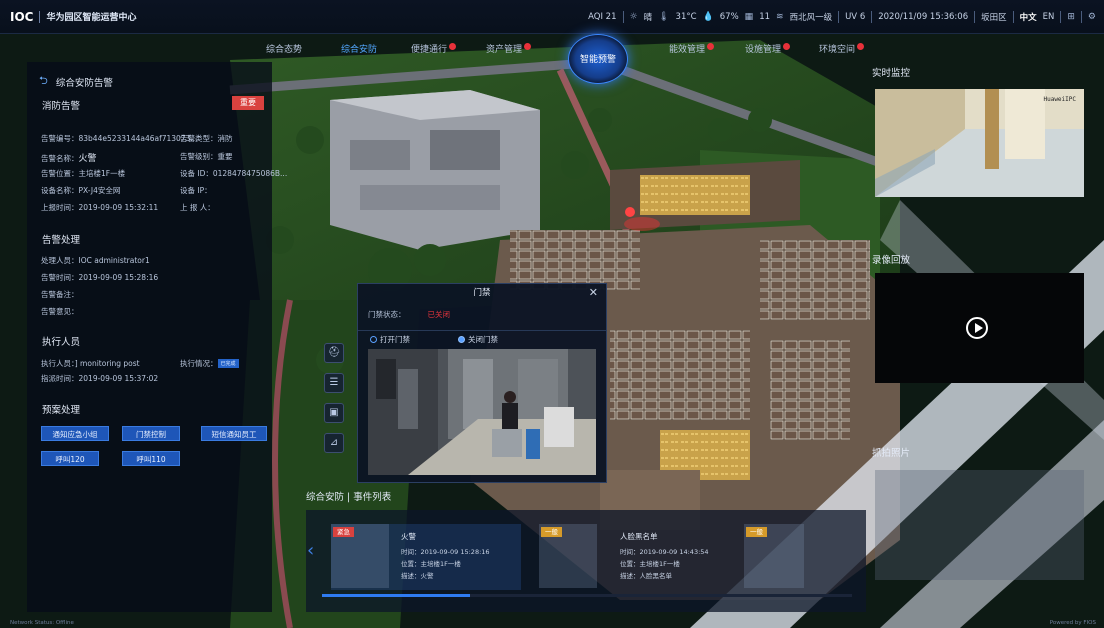  I want to click on exec-status: 执行情况： 已完成, so click(209, 363).